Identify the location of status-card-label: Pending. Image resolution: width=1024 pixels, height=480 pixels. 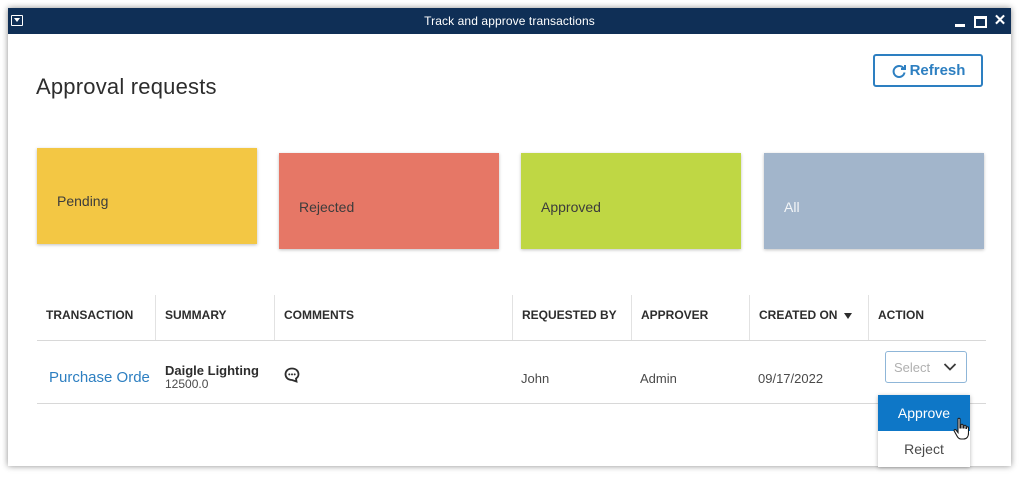
(83, 201).